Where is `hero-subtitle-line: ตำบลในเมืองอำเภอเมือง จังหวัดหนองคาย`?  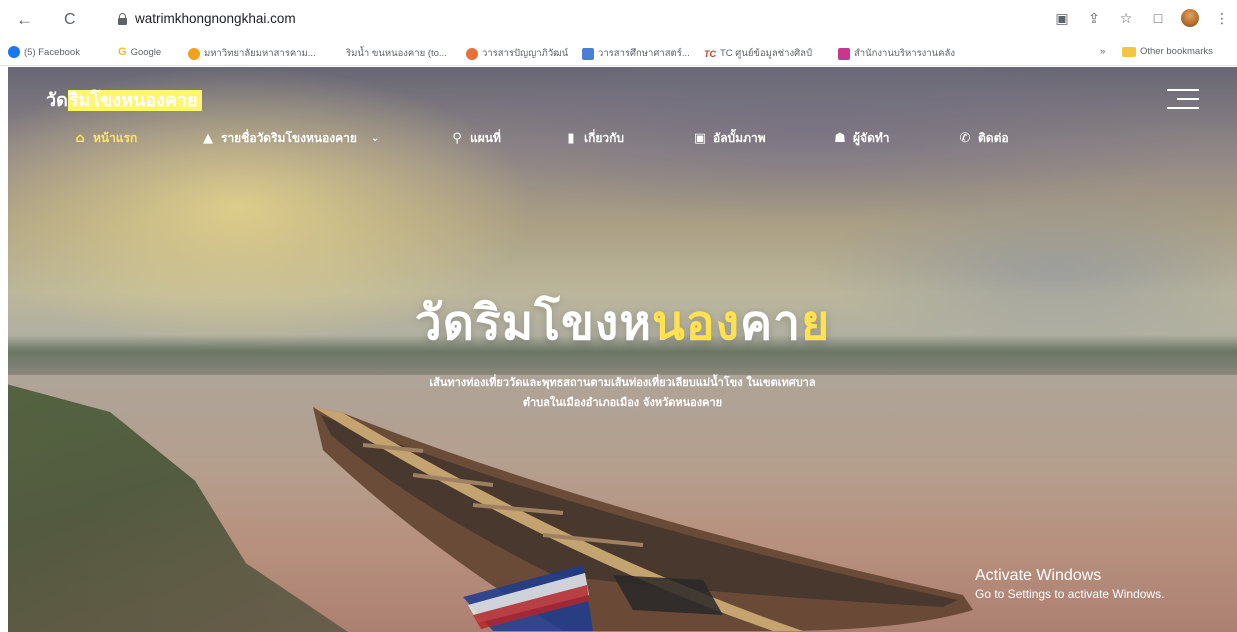 hero-subtitle-line: ตำบลในเมืองอำเภอเมือง จังหวัดหนองคาย is located at coordinates (622, 402).